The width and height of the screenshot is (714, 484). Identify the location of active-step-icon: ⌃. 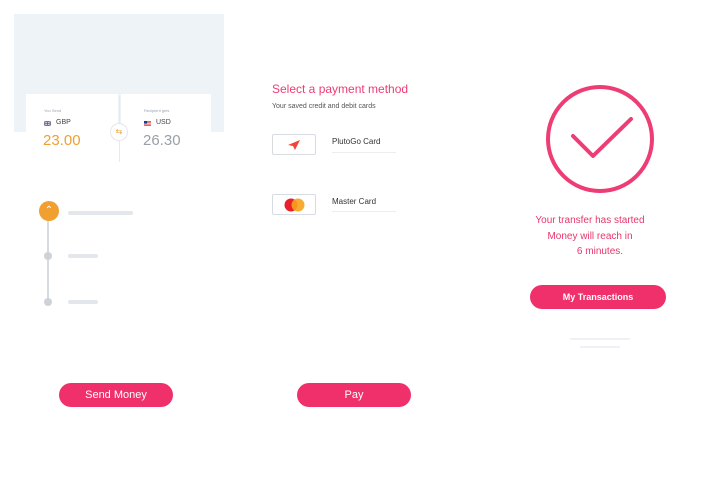
(49, 211).